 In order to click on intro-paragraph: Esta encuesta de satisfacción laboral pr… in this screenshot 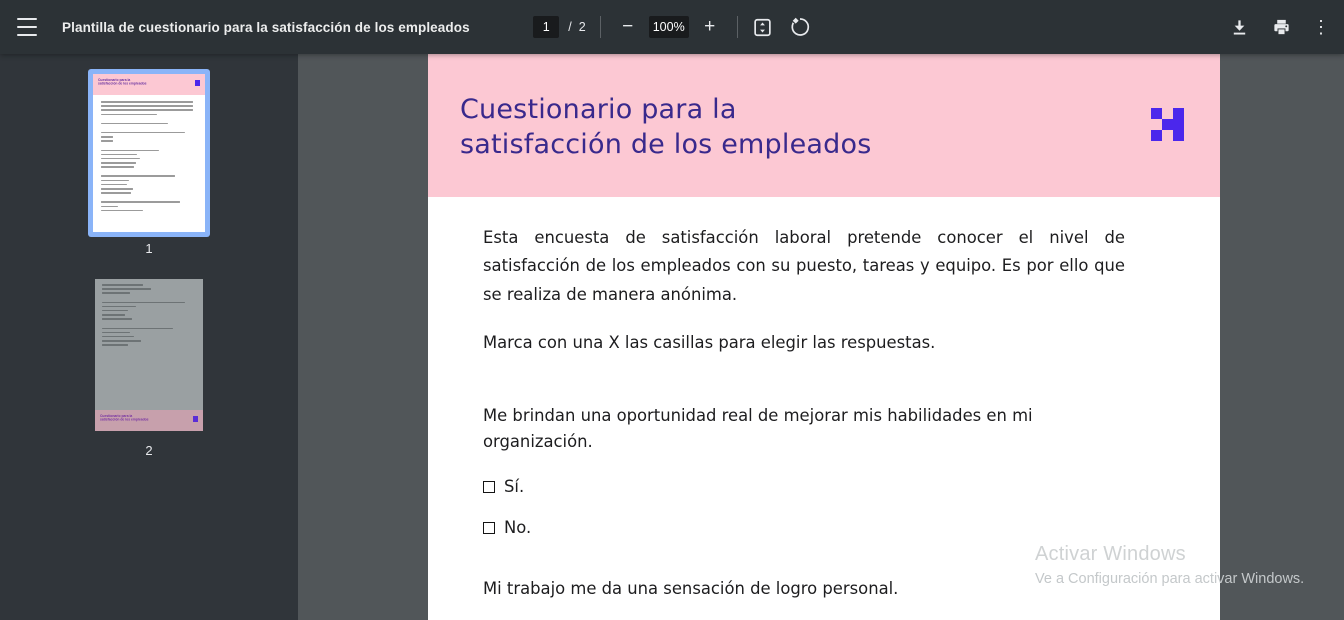, I will do `click(804, 266)`.